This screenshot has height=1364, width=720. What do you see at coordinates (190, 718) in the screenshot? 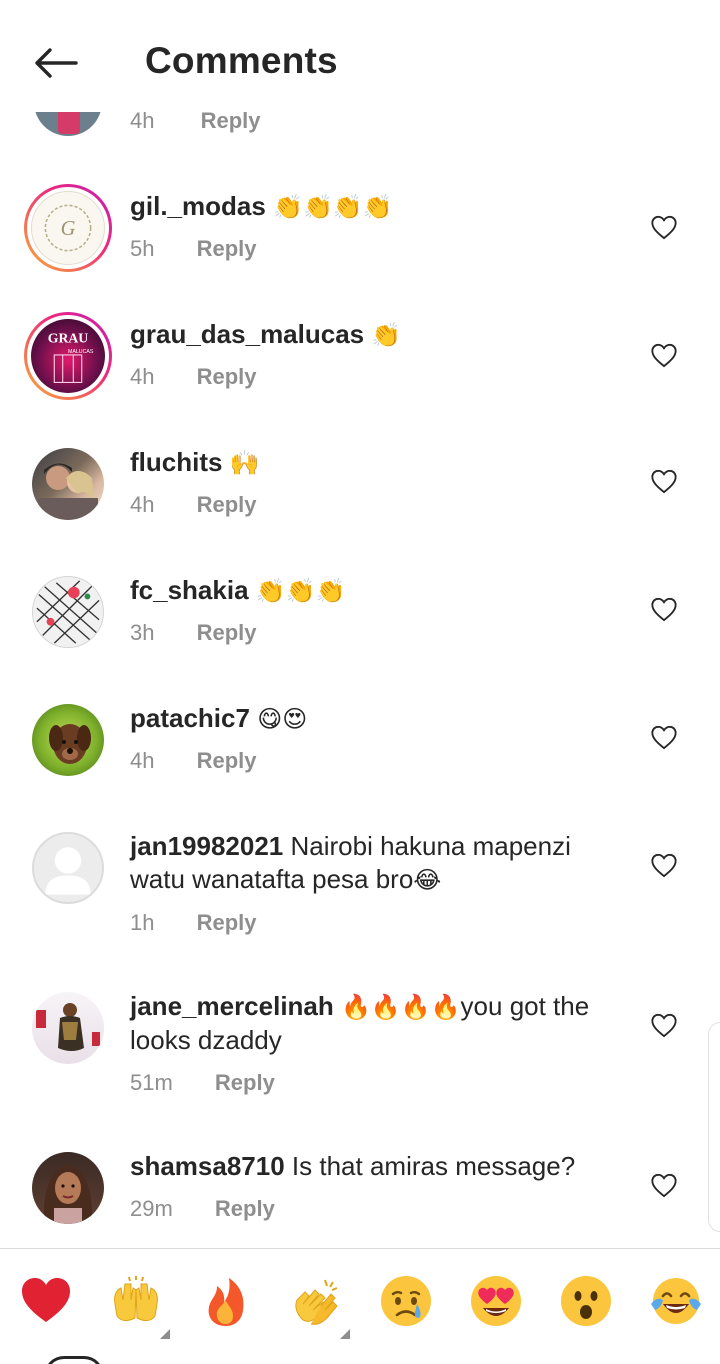
I see `comment-username: patachic7` at bounding box center [190, 718].